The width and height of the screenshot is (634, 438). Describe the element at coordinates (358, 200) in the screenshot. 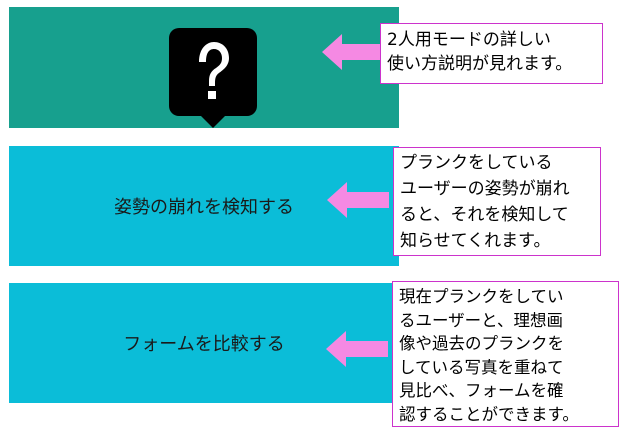

I see `posture-detection-pointer-arrow` at that location.